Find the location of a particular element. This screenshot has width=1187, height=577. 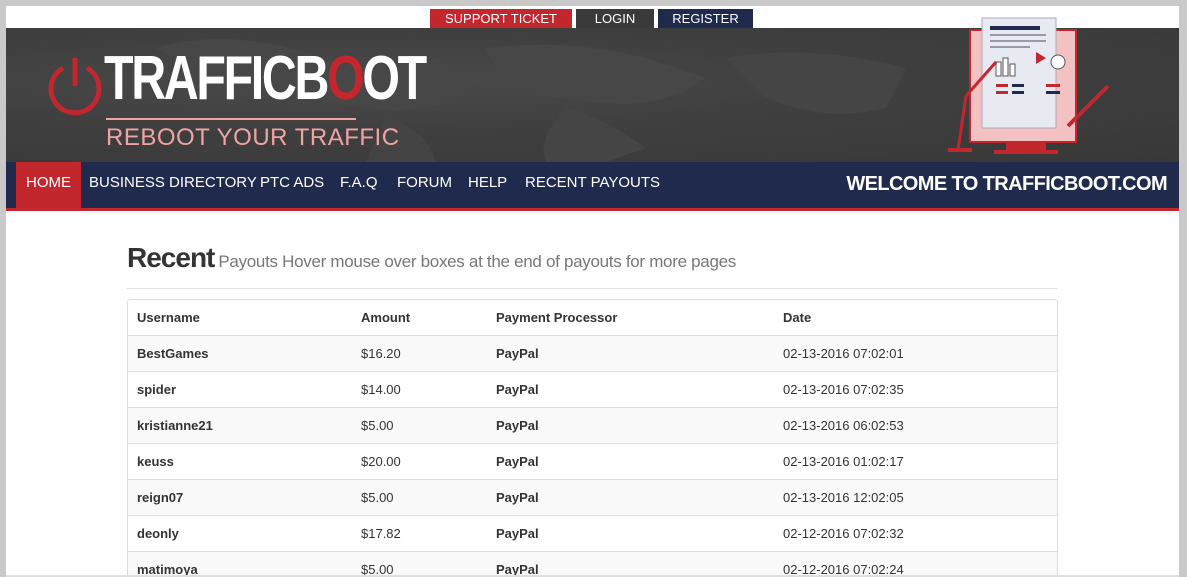

table-row: spider $14.00 PayPal 02-13-2016 07:02:35 is located at coordinates (592, 390).